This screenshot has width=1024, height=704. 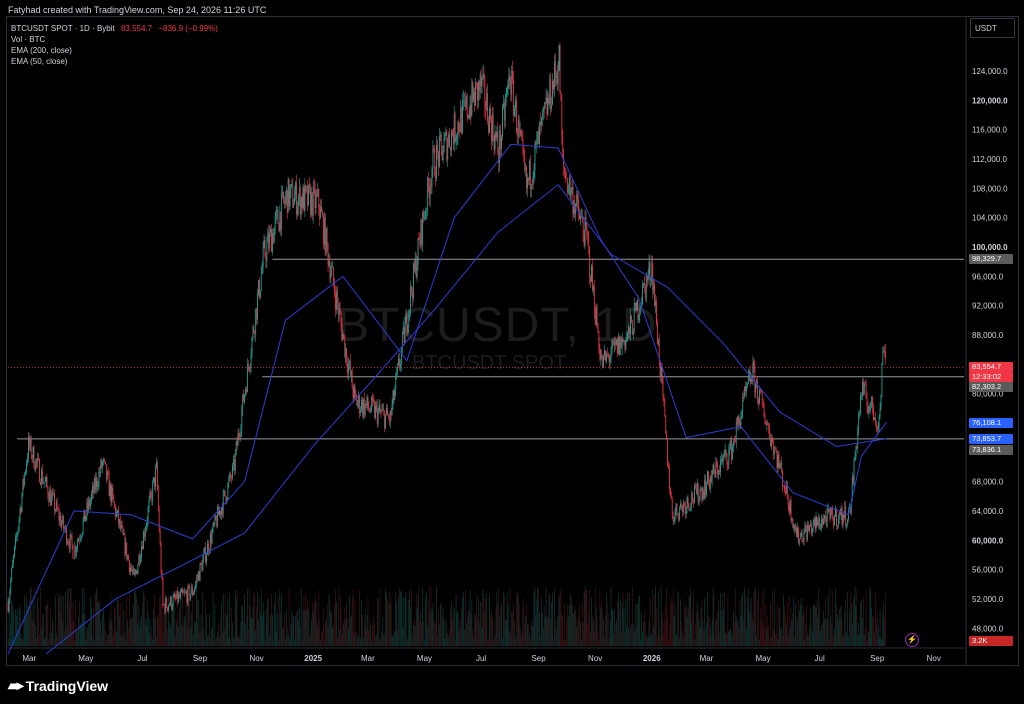 I want to click on legend-volume: Vol · BTC, so click(x=114, y=39).